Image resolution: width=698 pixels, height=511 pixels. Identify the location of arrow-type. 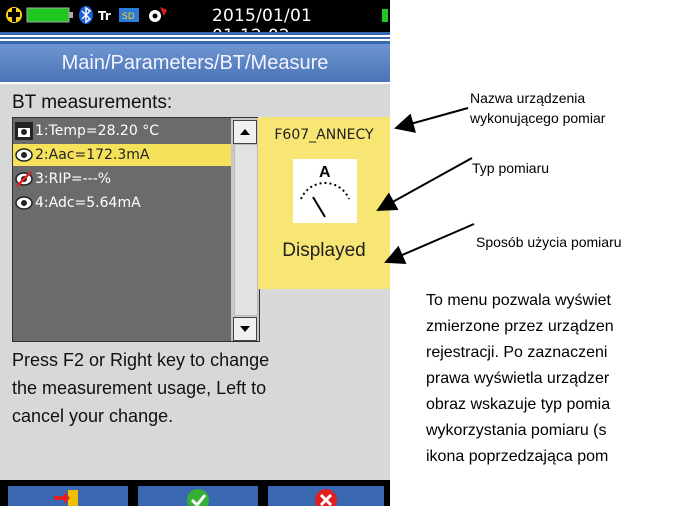
(424, 184).